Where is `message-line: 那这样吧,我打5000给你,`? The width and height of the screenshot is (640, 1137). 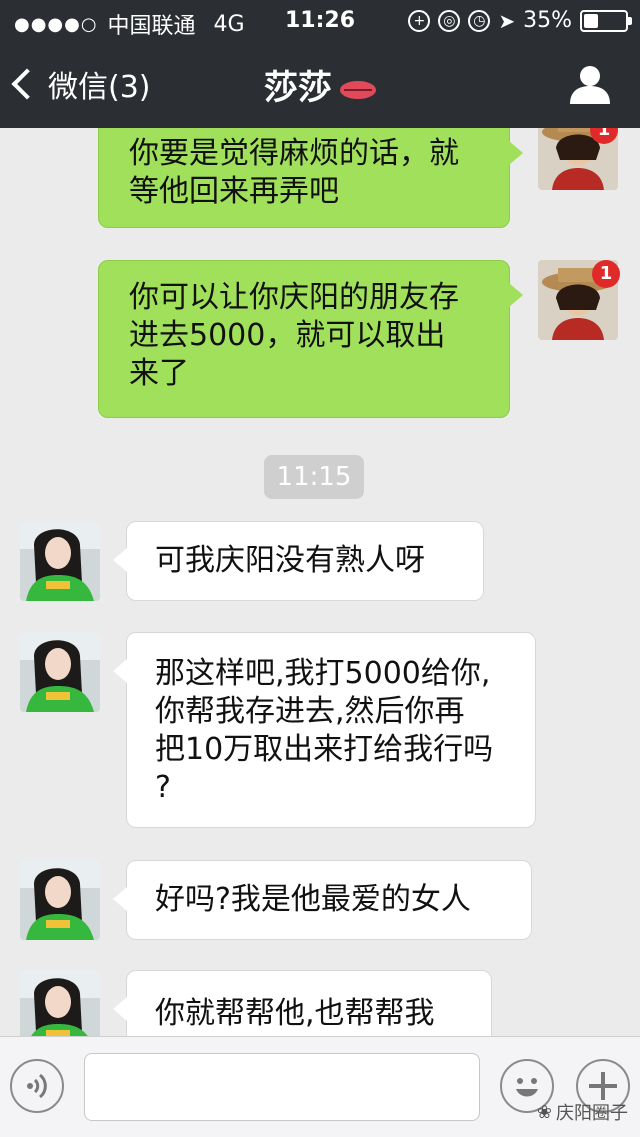 message-line: 那这样吧,我打5000给你, is located at coordinates (323, 673).